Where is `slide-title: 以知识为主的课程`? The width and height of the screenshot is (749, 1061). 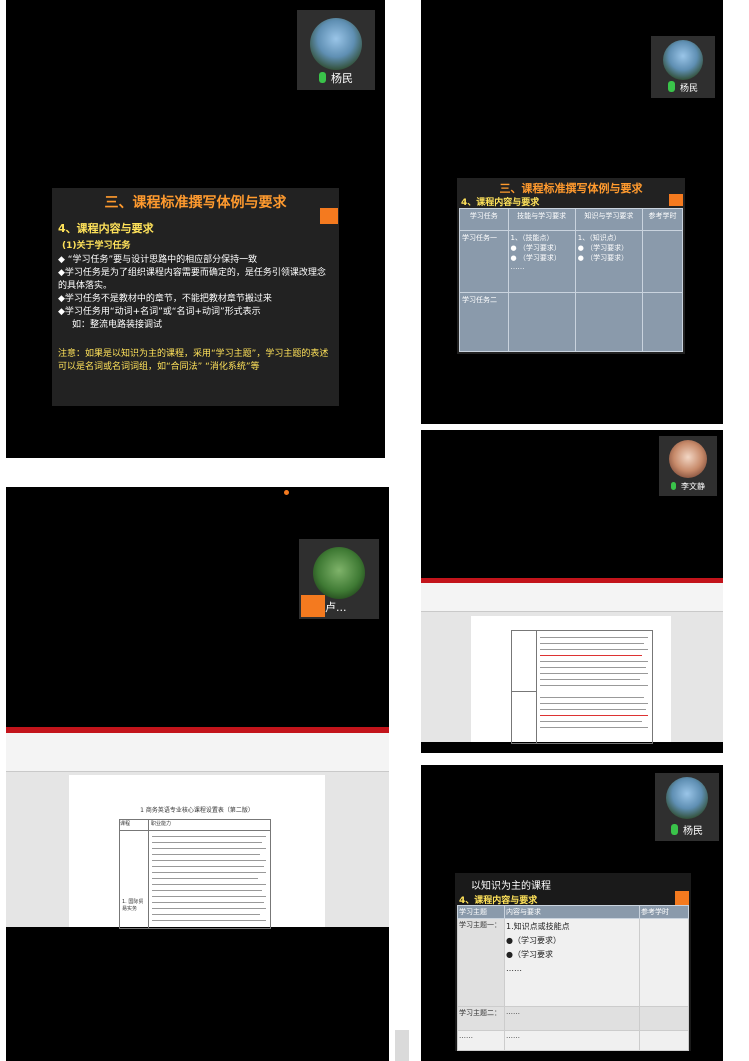
slide-title: 以知识为主的课程 is located at coordinates (511, 886).